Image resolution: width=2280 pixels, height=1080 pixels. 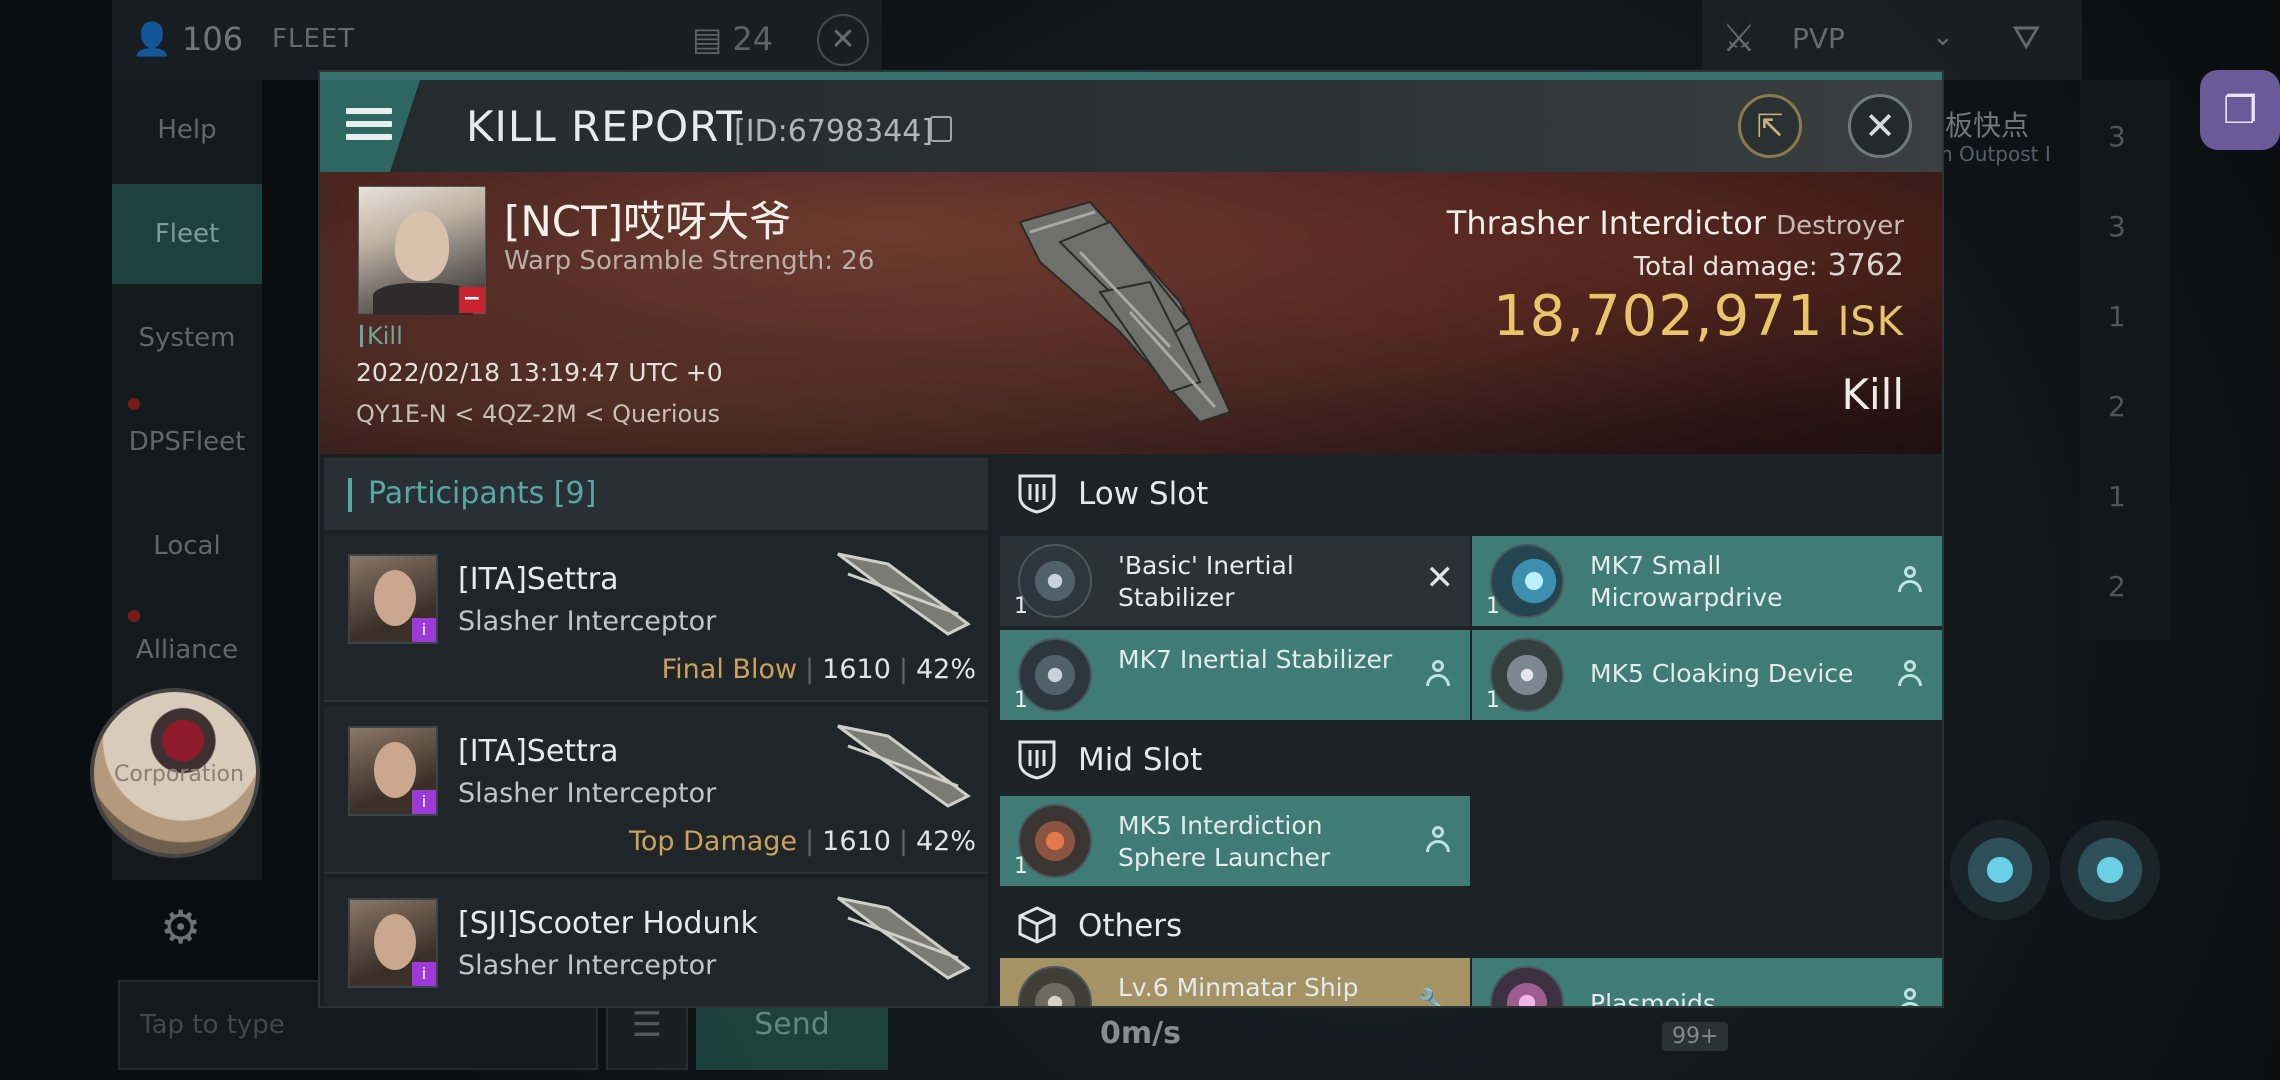 I want to click on participants-count: [9], so click(x=575, y=493).